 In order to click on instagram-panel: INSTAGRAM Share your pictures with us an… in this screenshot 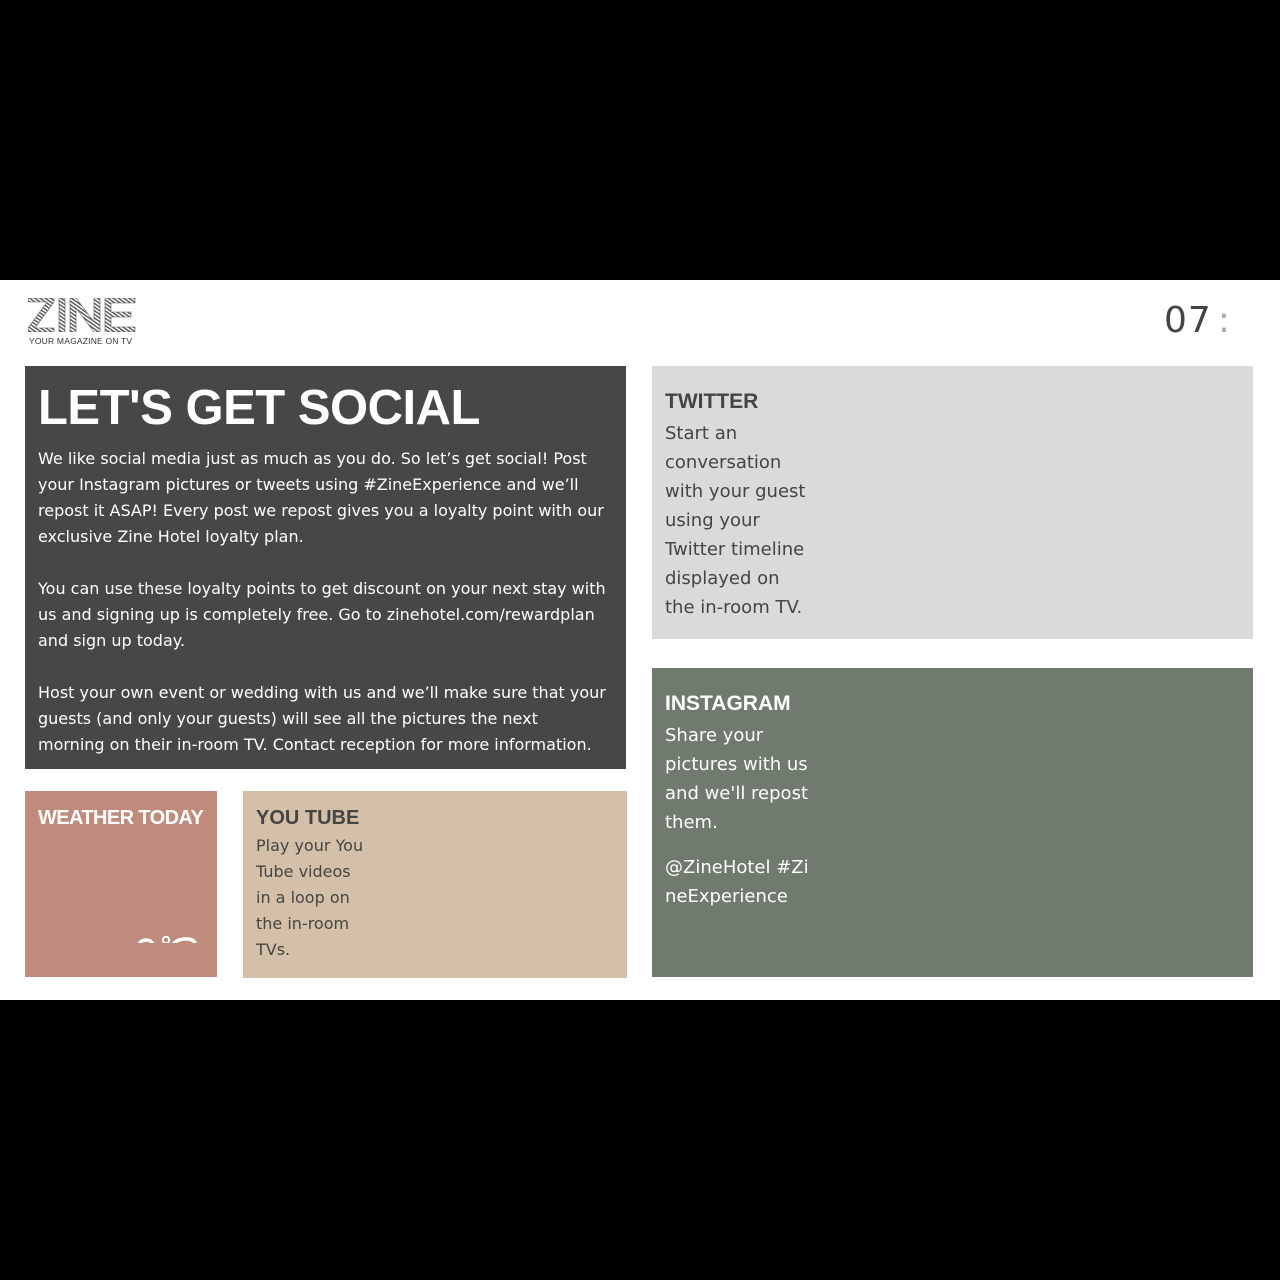, I will do `click(952, 822)`.